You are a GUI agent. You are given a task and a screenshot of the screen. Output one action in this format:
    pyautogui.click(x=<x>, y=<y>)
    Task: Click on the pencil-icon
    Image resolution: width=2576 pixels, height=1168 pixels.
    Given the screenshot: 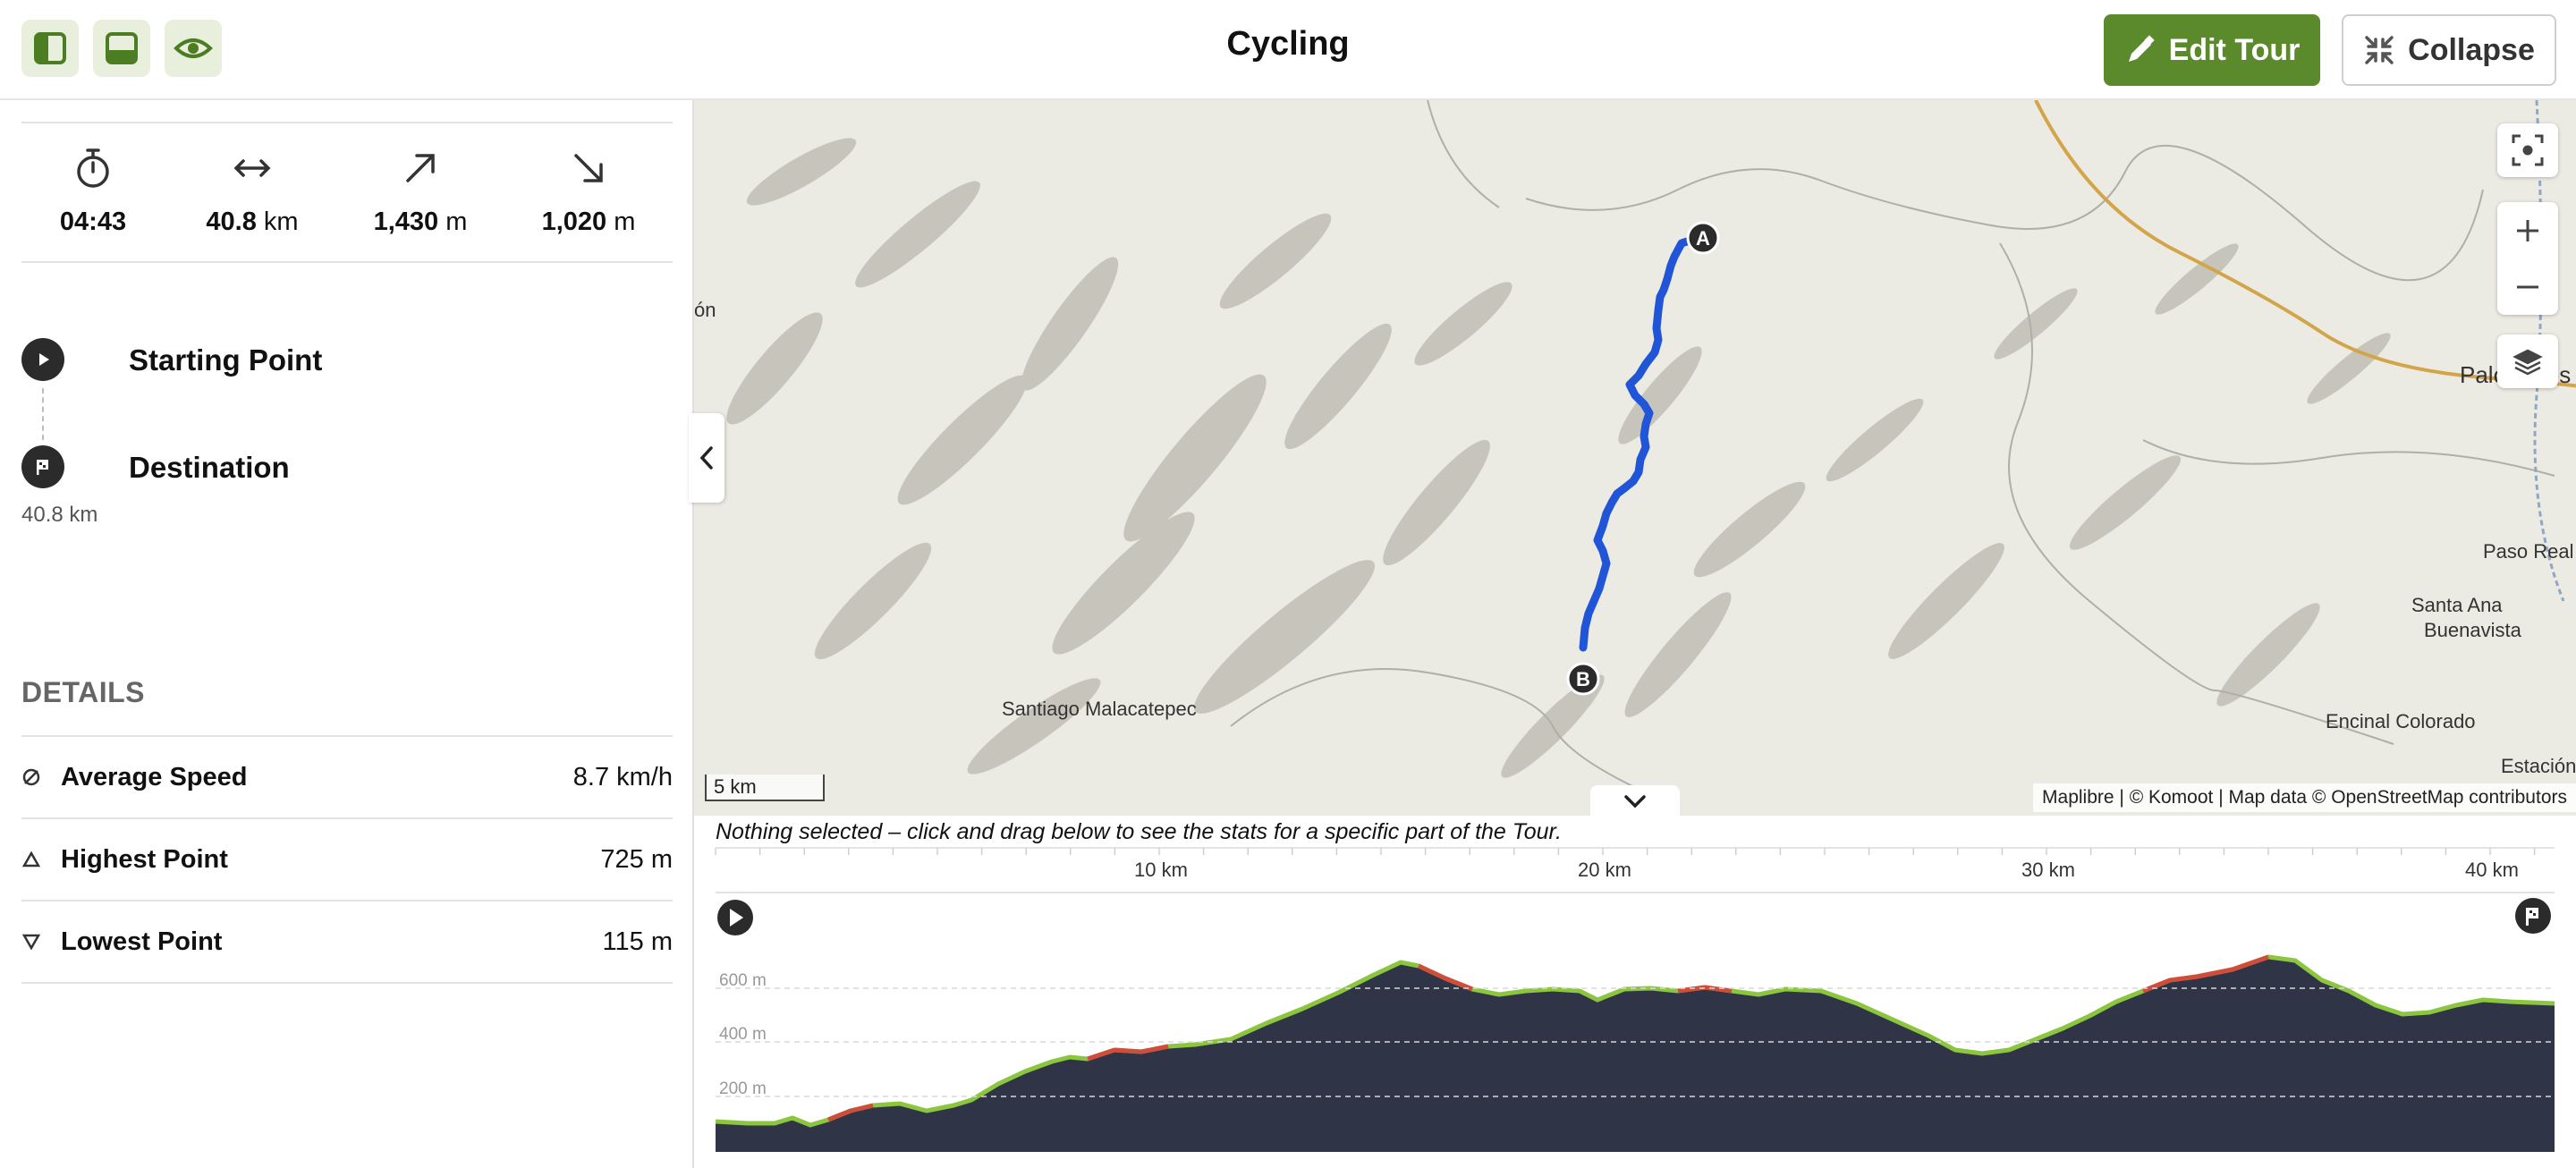 What is the action you would take?
    pyautogui.click(x=2141, y=48)
    